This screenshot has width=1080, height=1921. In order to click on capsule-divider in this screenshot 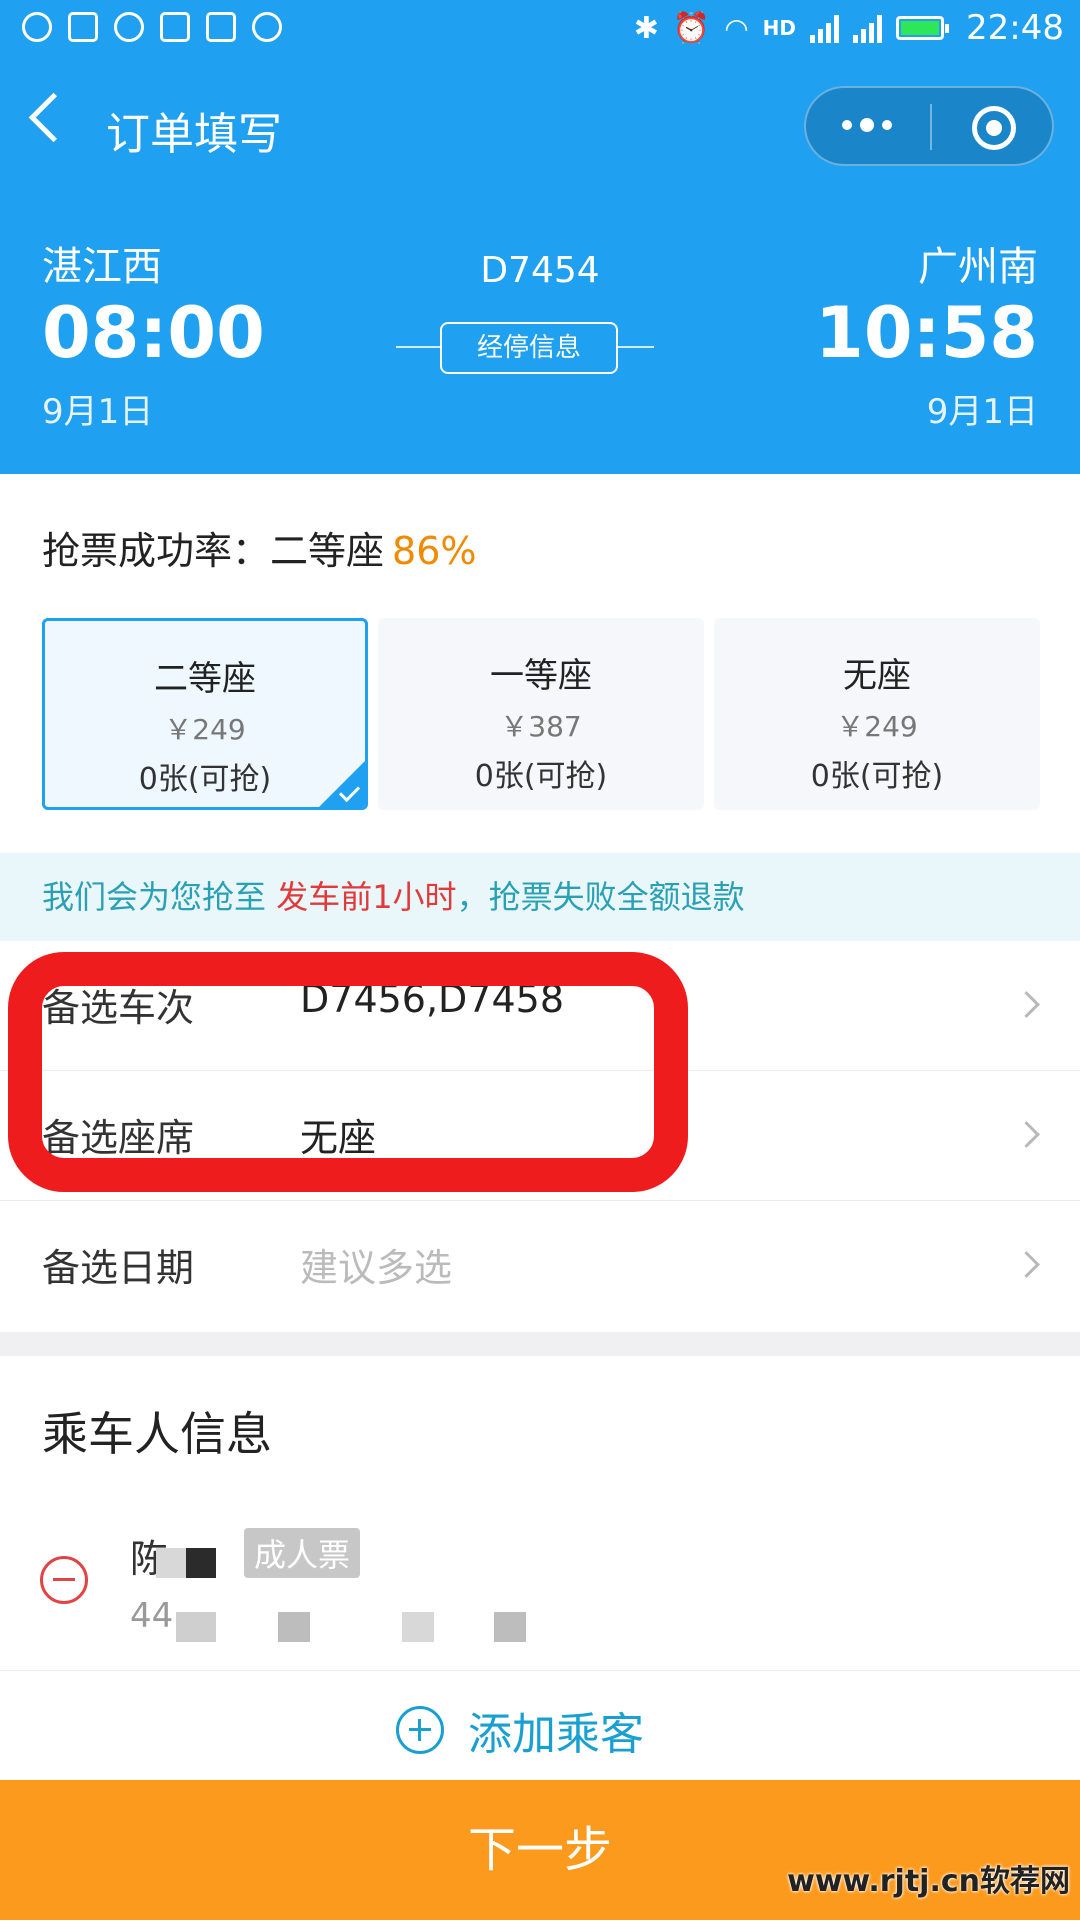, I will do `click(931, 127)`.